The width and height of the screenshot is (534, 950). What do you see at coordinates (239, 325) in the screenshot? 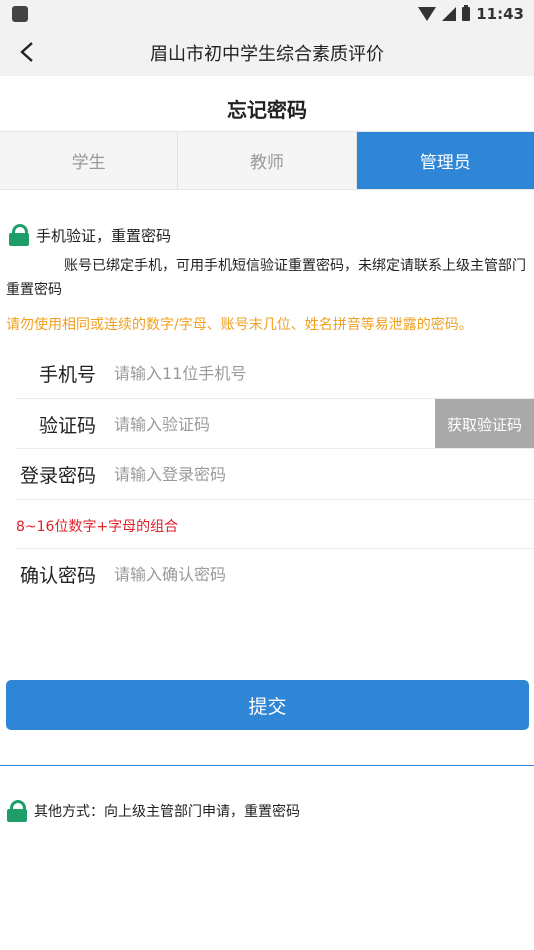
I see `password-warning: 请勿使用相同或连续的数字/字母、账号末几位、姓名拼音等易泄露的密码。` at bounding box center [239, 325].